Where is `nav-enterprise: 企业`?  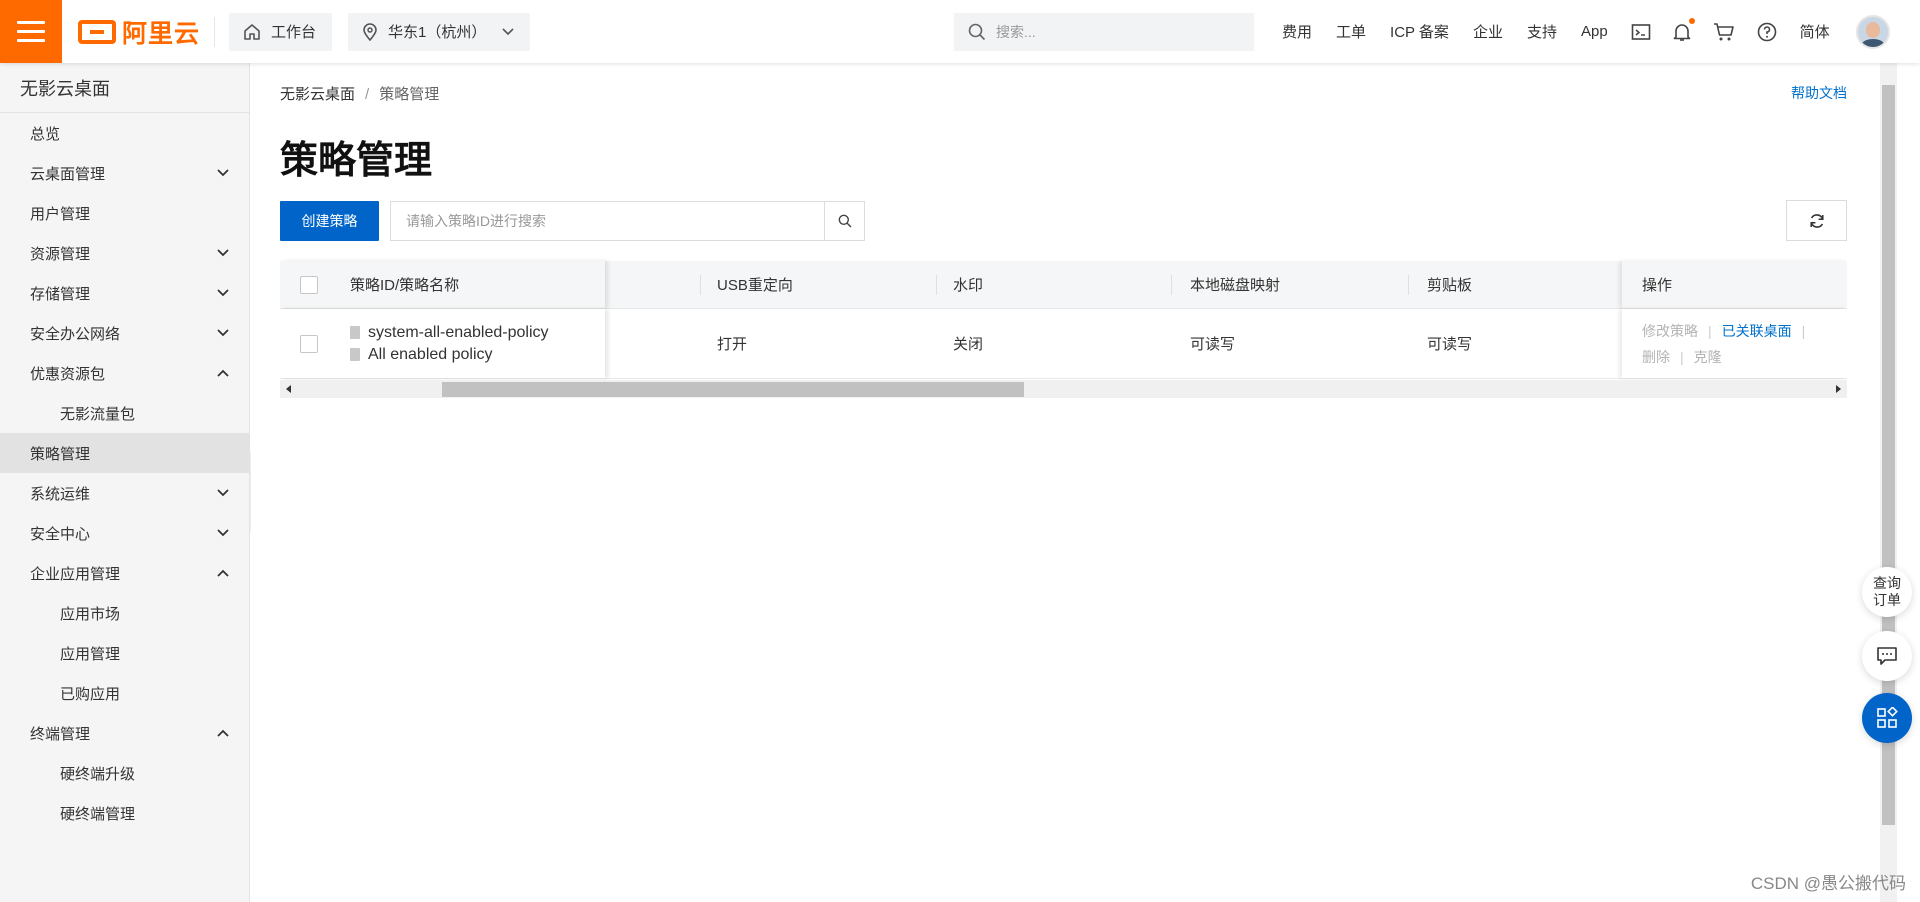
nav-enterprise: 企业 is located at coordinates (1488, 31).